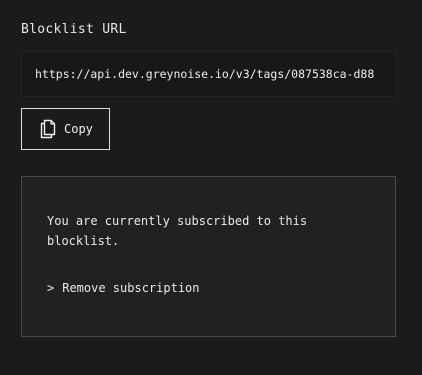 The height and width of the screenshot is (375, 422). What do you see at coordinates (48, 129) in the screenshot?
I see `copy-icon` at bounding box center [48, 129].